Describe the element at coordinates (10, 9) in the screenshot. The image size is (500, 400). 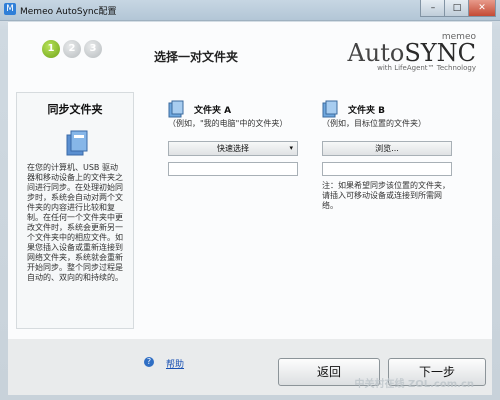
I see `app-icon: M` at that location.